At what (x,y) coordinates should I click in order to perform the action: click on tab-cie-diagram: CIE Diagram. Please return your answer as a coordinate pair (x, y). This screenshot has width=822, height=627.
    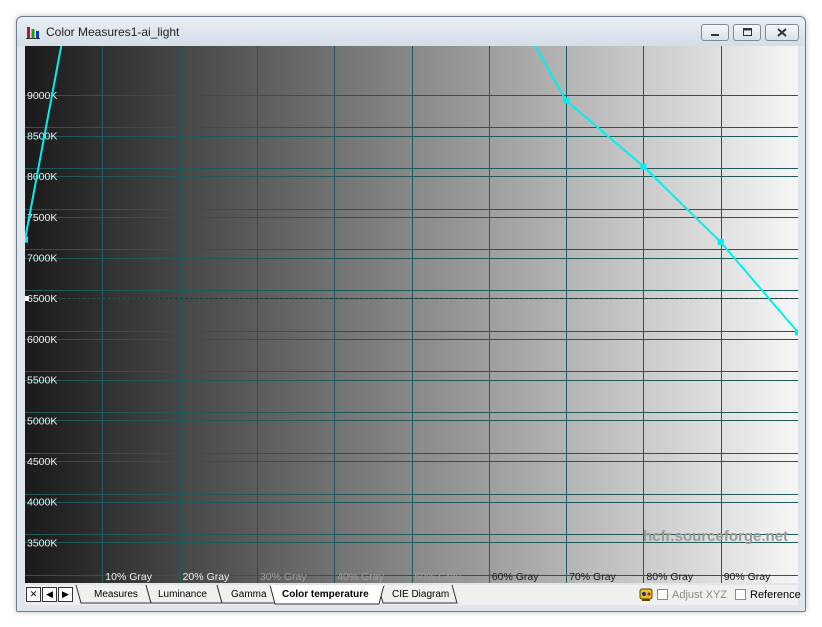
    Looking at the image, I should click on (420, 594).